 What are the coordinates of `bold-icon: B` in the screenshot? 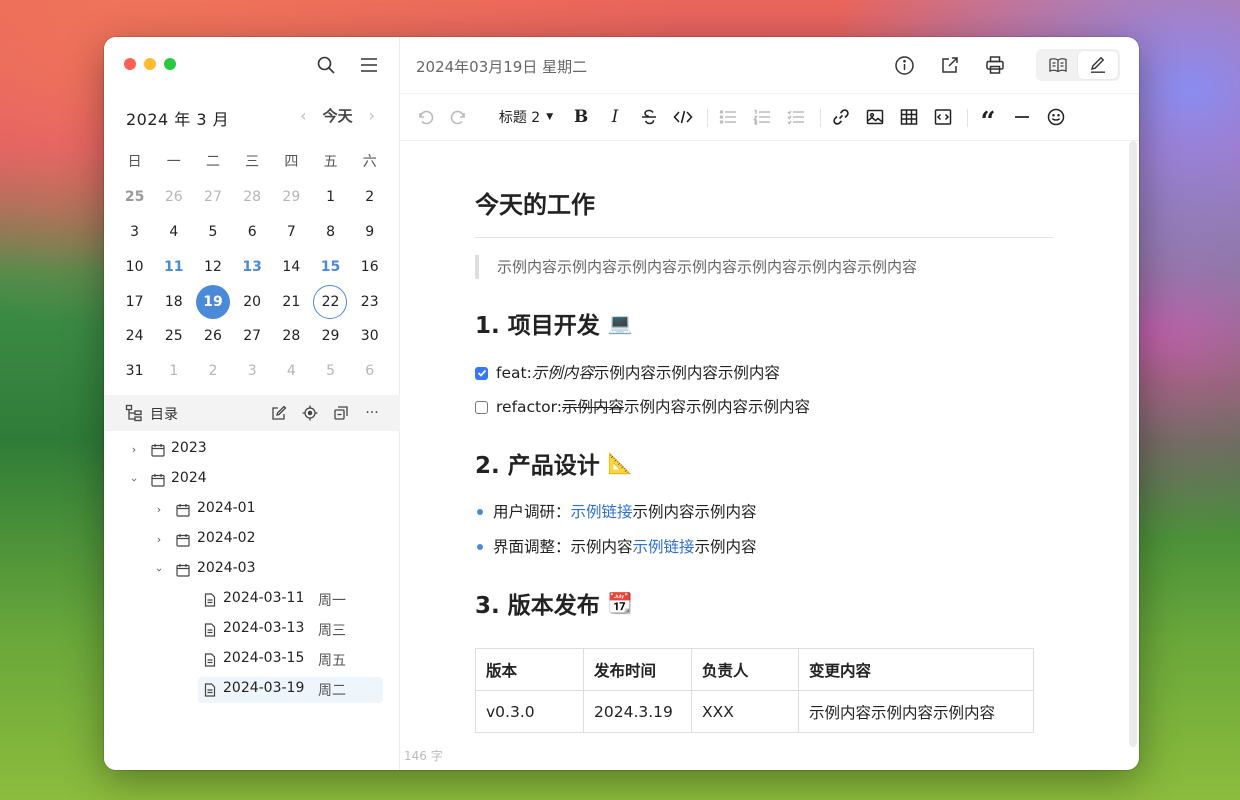 It's located at (581, 117).